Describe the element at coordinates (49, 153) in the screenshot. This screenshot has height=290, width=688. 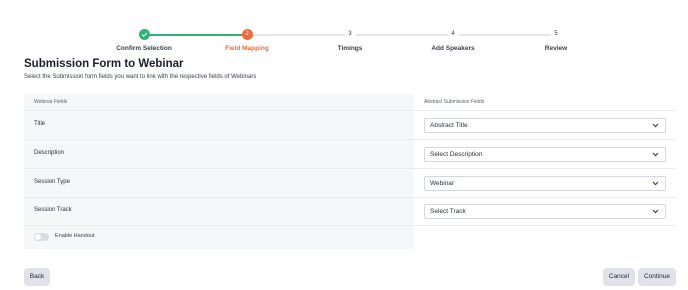
I see `field-label-description: Description` at that location.